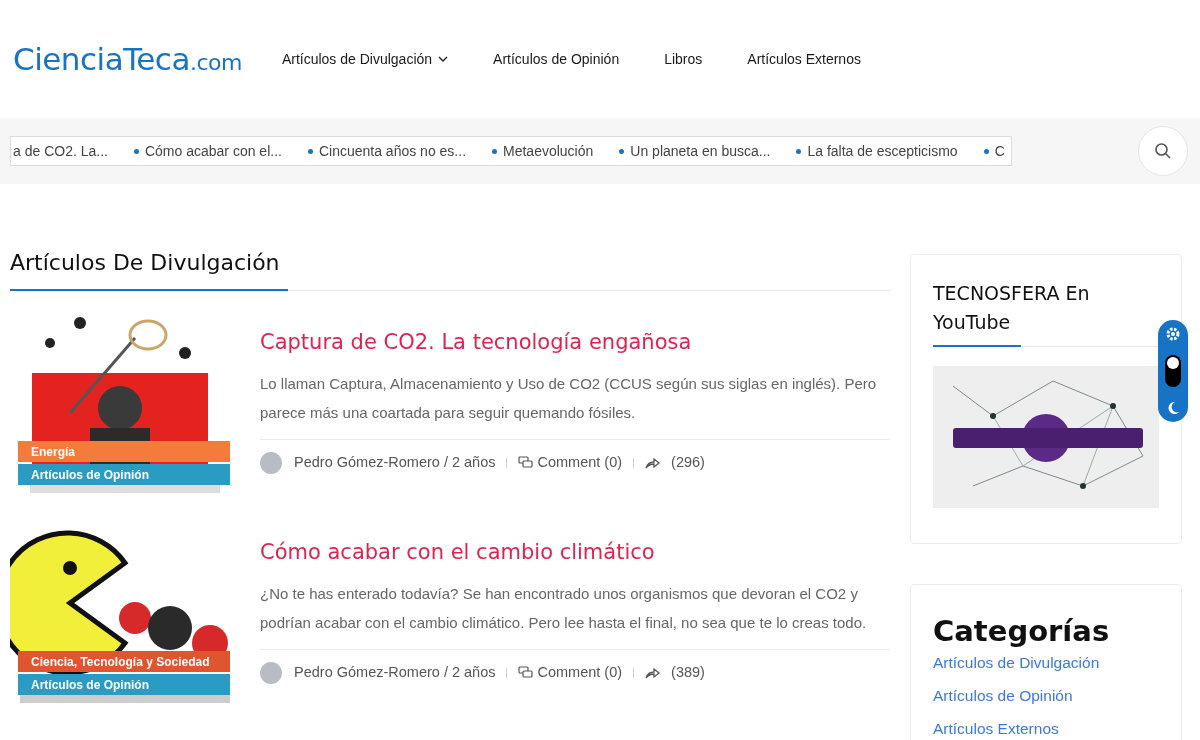 The image size is (1200, 740). Describe the element at coordinates (564, 608) in the screenshot. I see `post-excerpt: ¿No te has enterado todavía? Se han encontrado unos organismos que devoran el CO2 y podrían acabar con el cambio climático. Pero lee hasta el final, no sea que te lo creas todo.` at that location.